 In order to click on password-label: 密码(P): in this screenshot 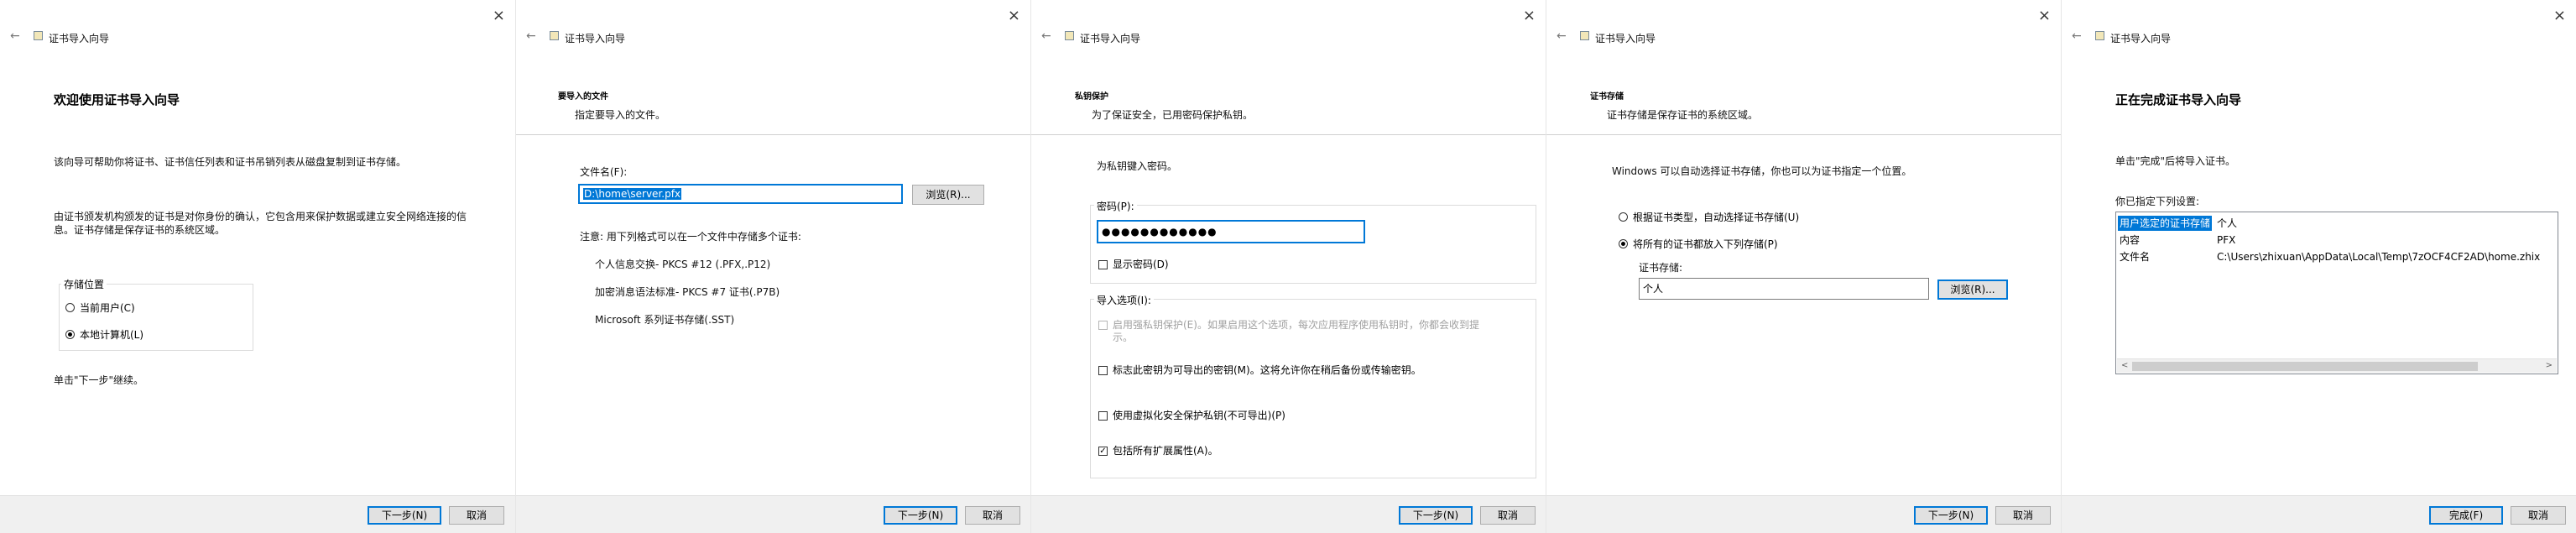, I will do `click(1115, 206)`.